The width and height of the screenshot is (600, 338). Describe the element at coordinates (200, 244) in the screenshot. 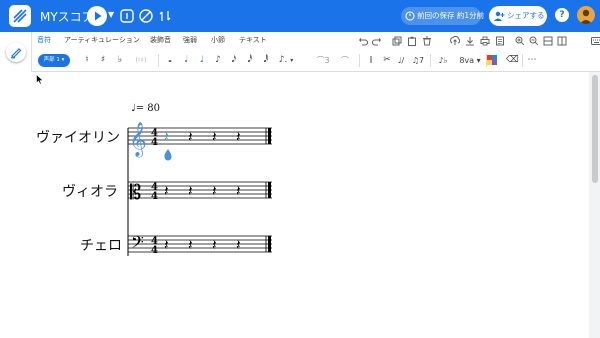

I see `staff-cello` at that location.